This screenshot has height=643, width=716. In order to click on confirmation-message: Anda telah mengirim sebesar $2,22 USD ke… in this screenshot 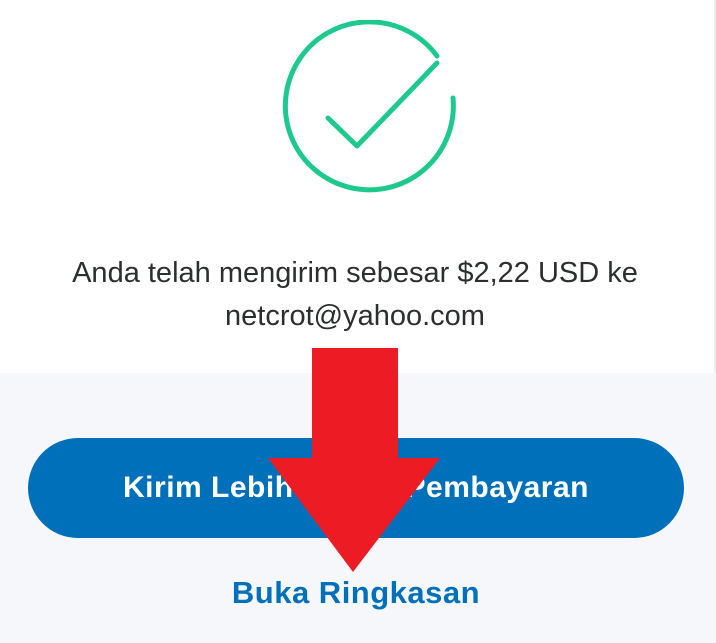, I will do `click(355, 295)`.